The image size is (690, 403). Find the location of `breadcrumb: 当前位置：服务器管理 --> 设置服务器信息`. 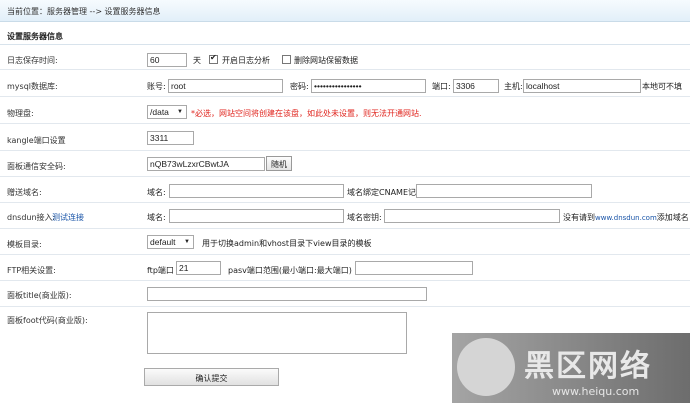

breadcrumb: 当前位置：服务器管理 --> 设置服务器信息 is located at coordinates (345, 11).